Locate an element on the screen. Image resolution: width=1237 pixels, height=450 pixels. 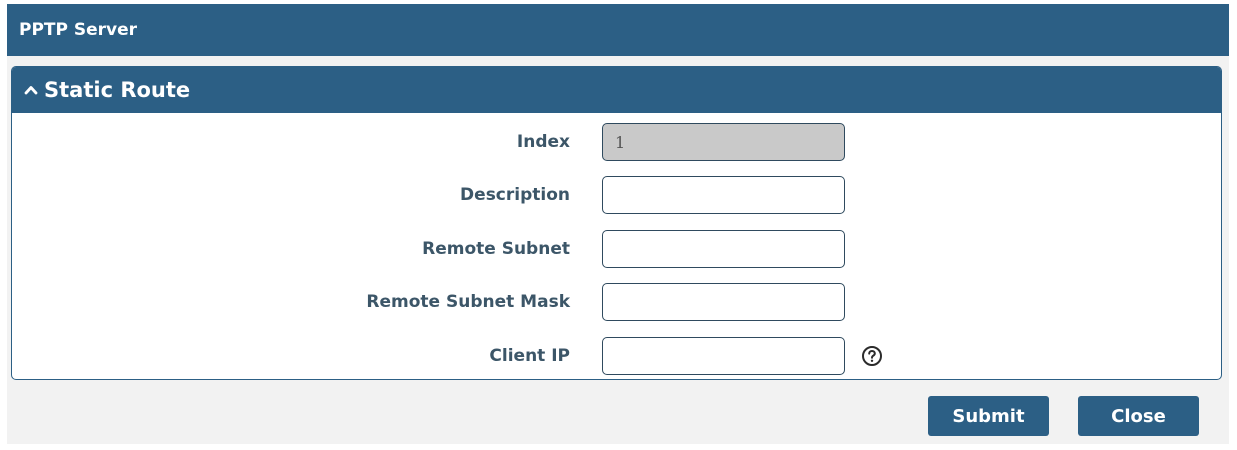
index-input is located at coordinates (723, 142).